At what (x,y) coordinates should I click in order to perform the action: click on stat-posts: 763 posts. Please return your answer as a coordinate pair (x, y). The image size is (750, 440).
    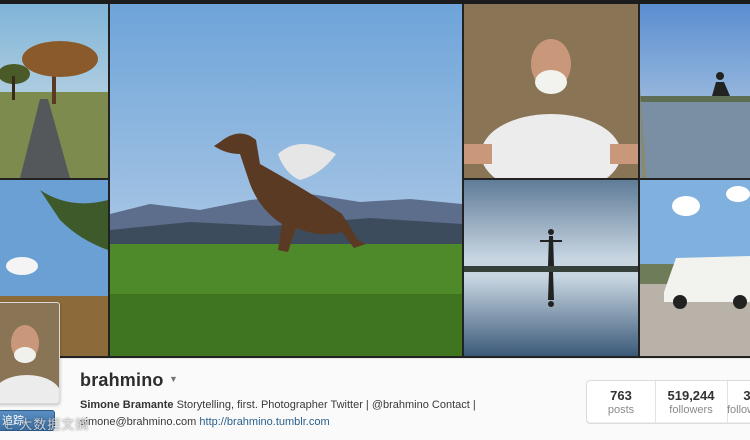
    Looking at the image, I should click on (621, 402).